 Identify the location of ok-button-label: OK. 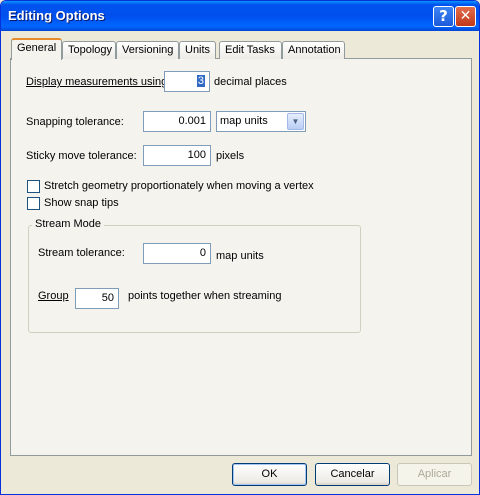
(269, 474).